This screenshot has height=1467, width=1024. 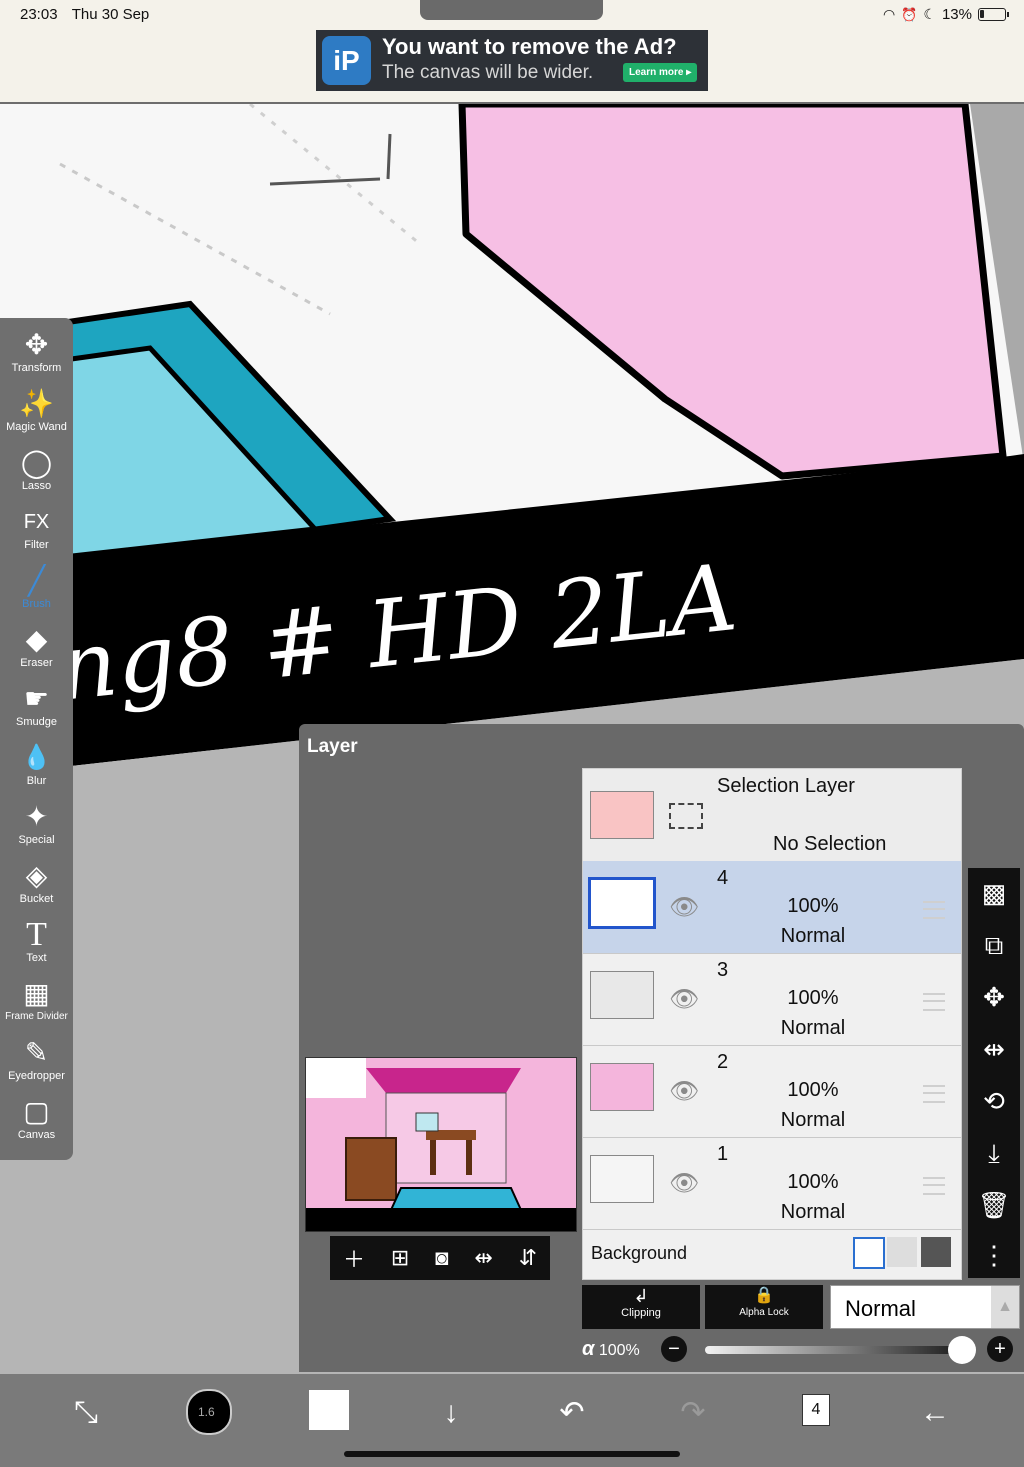 I want to click on back-arrow-icon: ←, so click(x=935, y=1413).